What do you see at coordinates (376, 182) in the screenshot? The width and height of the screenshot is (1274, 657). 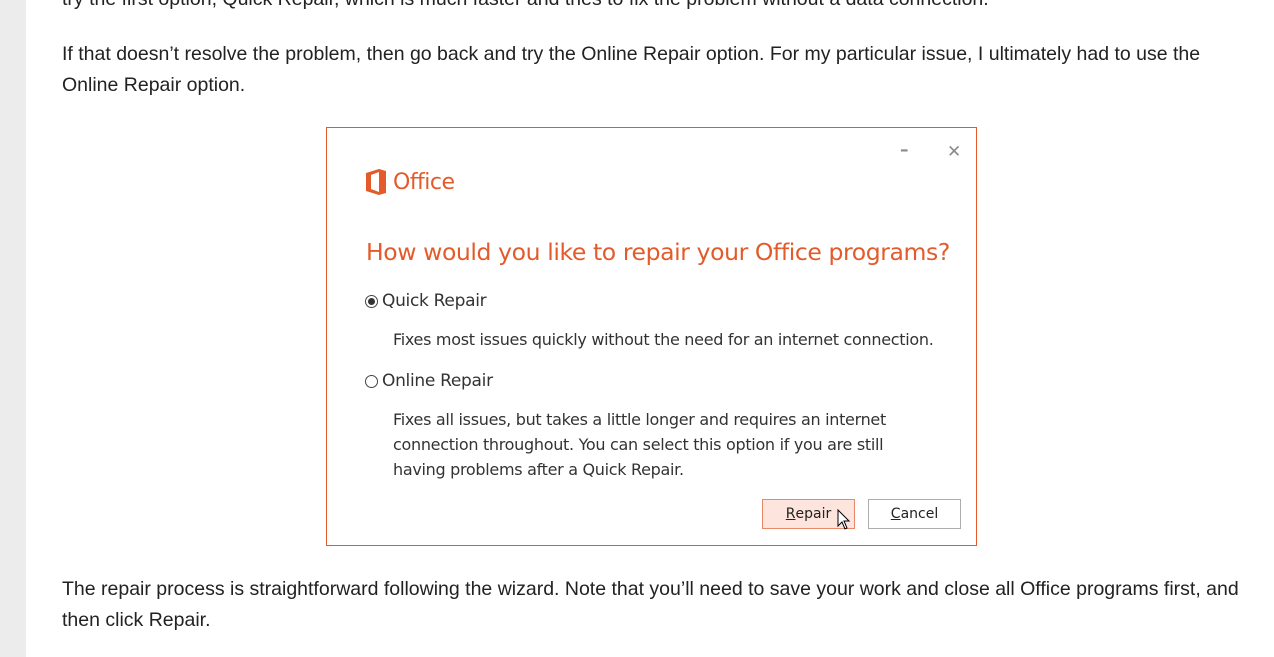 I see `office-logo-icon` at bounding box center [376, 182].